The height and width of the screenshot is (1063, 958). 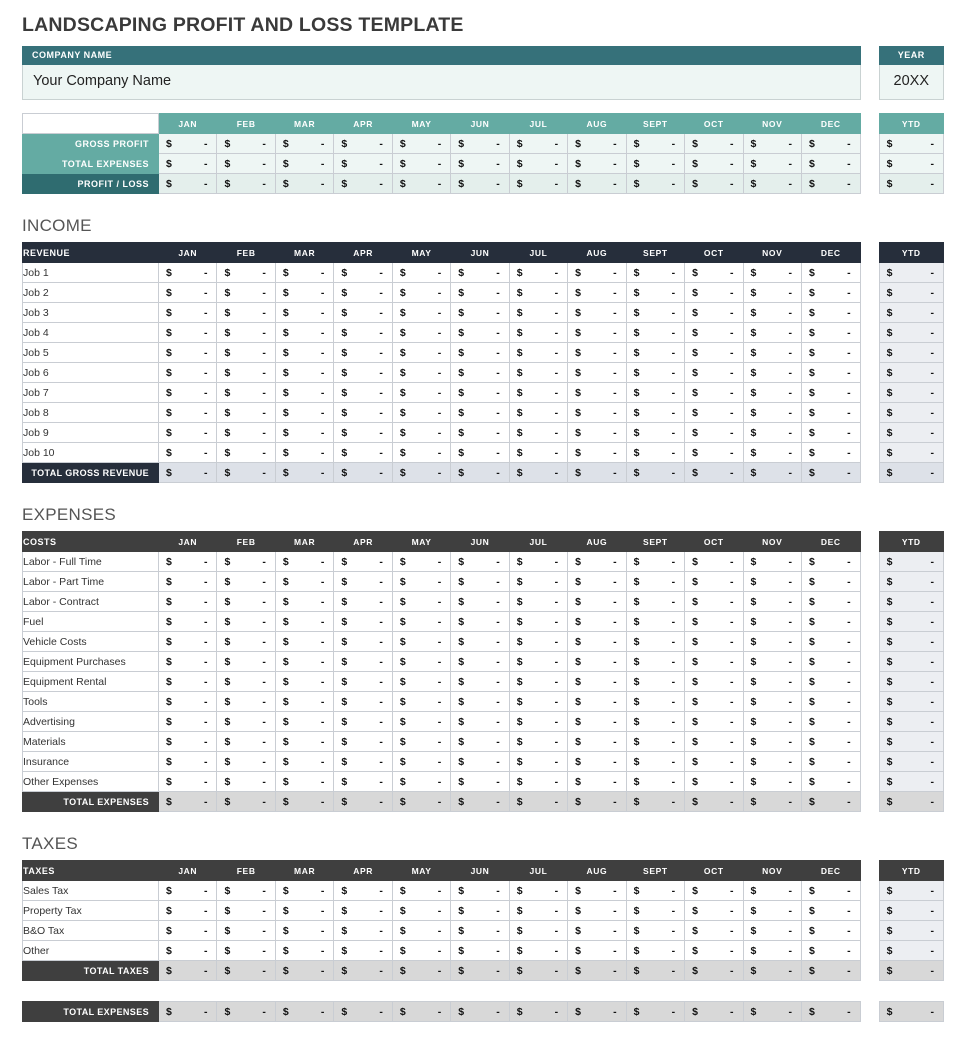 I want to click on row-label: Advertising, so click(x=90, y=721).